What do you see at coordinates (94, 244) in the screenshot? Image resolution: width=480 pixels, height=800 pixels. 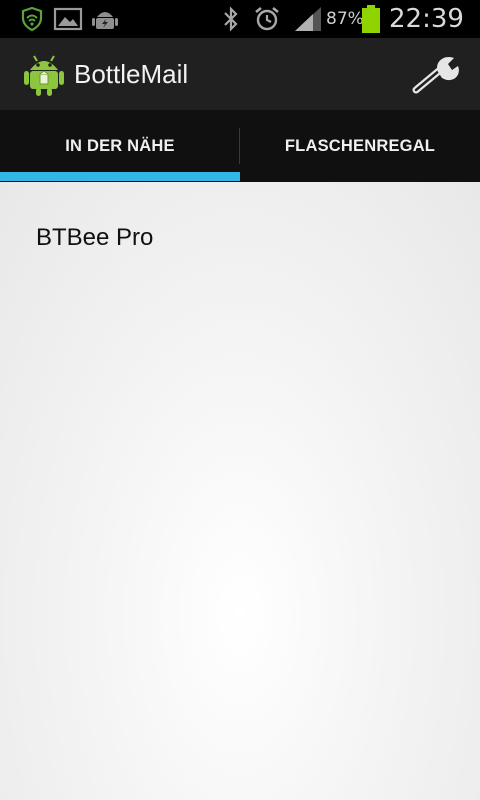 I see `list-item-btbee-pro: BTBee Pro` at bounding box center [94, 244].